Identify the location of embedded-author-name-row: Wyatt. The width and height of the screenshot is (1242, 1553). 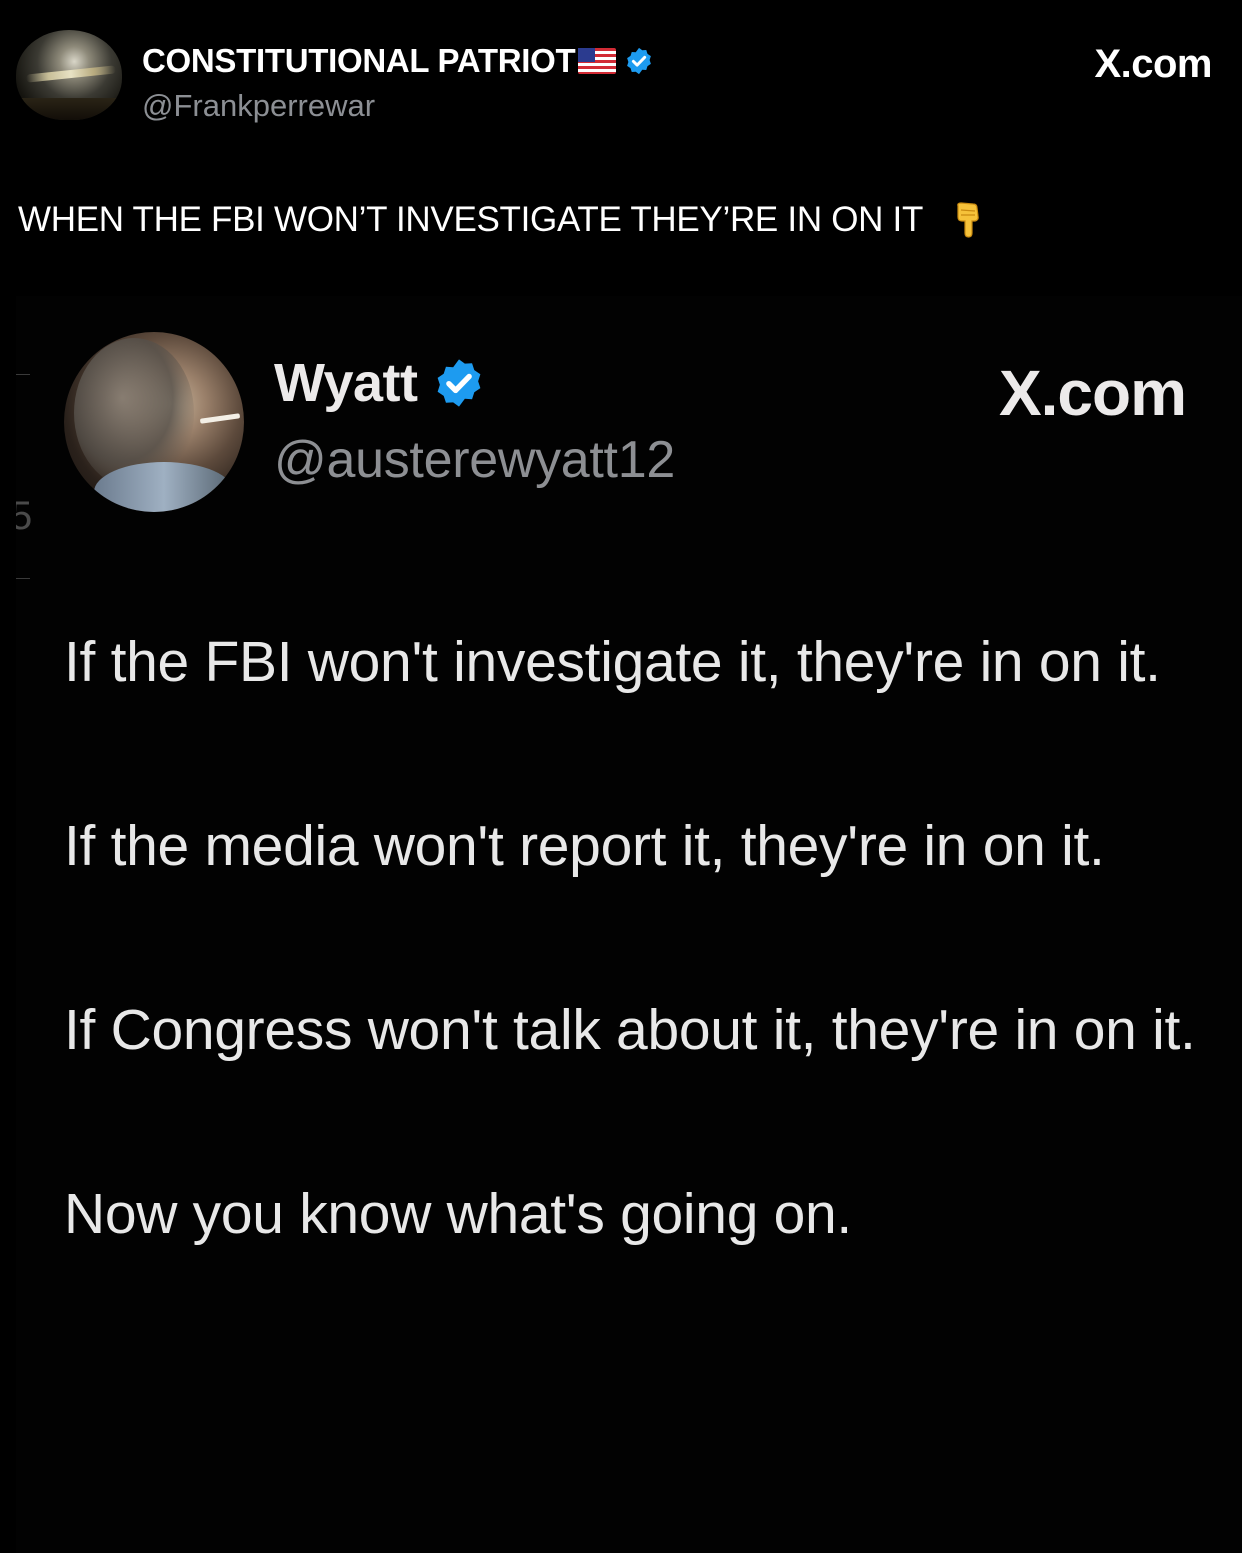
(380, 383).